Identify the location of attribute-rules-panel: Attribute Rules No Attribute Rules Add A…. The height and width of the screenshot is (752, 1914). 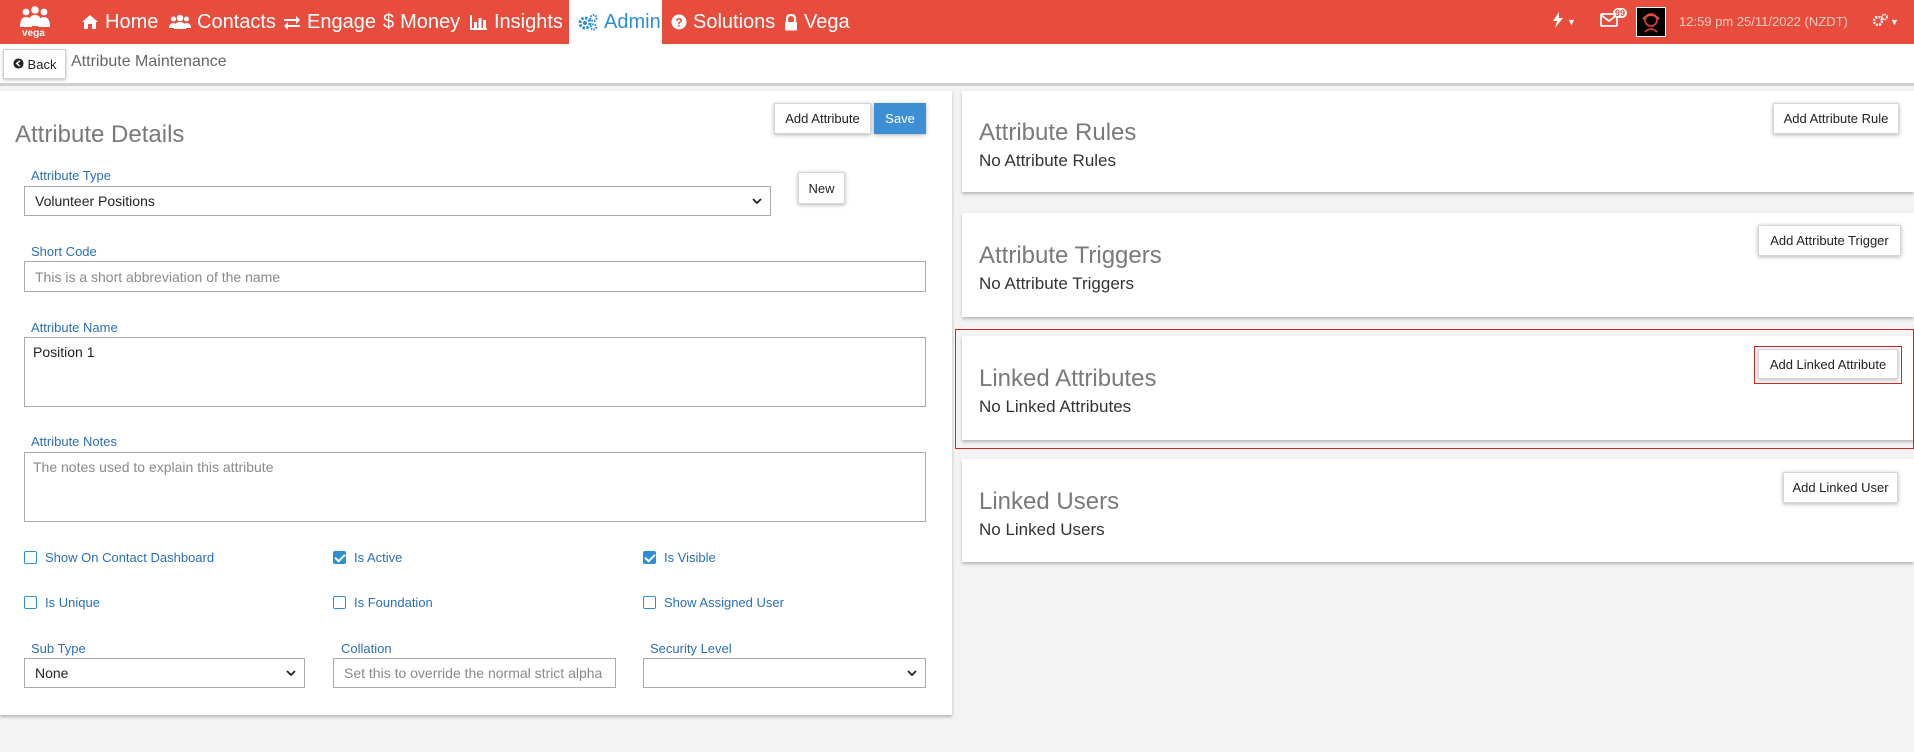
(1438, 141).